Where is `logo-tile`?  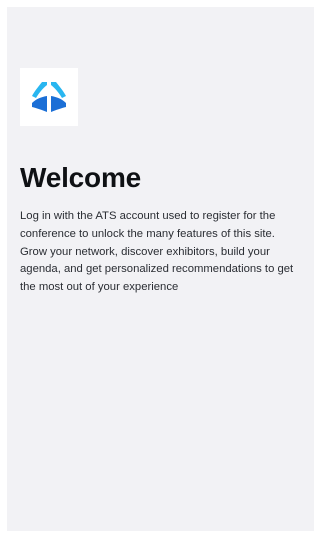 logo-tile is located at coordinates (49, 97).